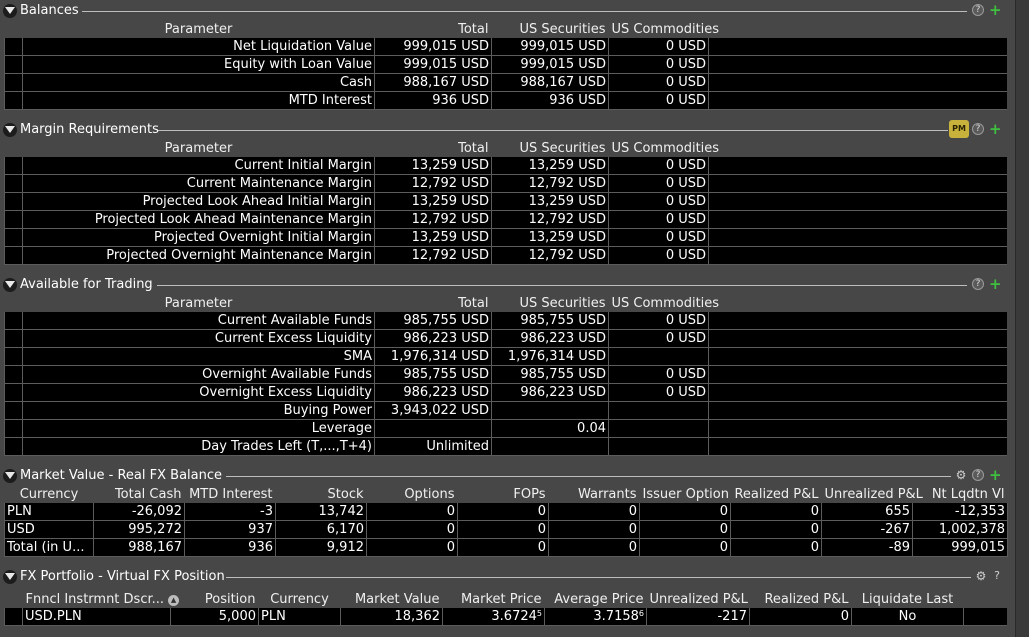 This screenshot has height=637, width=1029. What do you see at coordinates (321, 494) in the screenshot?
I see `col-header: Stock` at bounding box center [321, 494].